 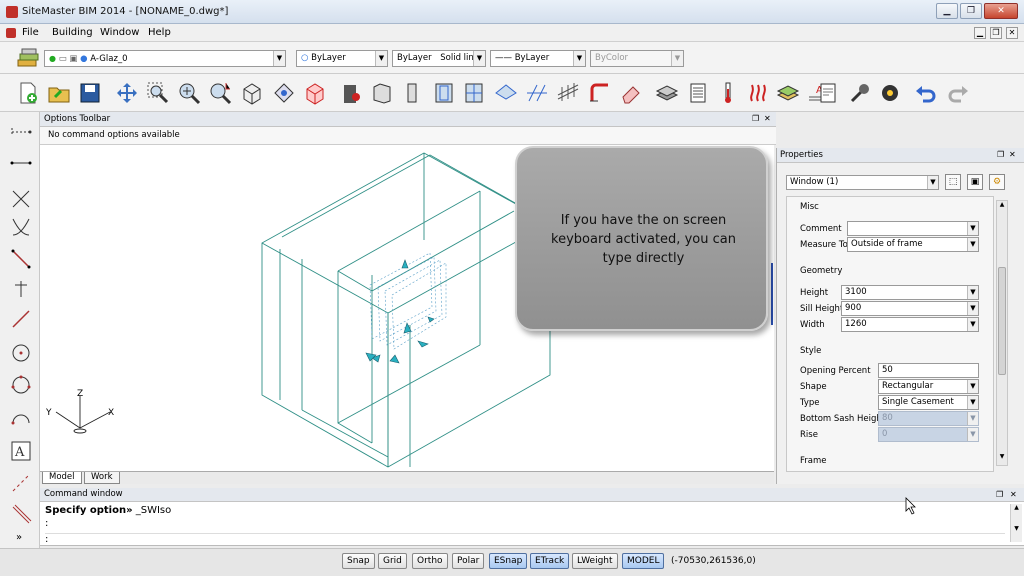 What do you see at coordinates (525, 539) in the screenshot?
I see `command-input: :` at bounding box center [525, 539].